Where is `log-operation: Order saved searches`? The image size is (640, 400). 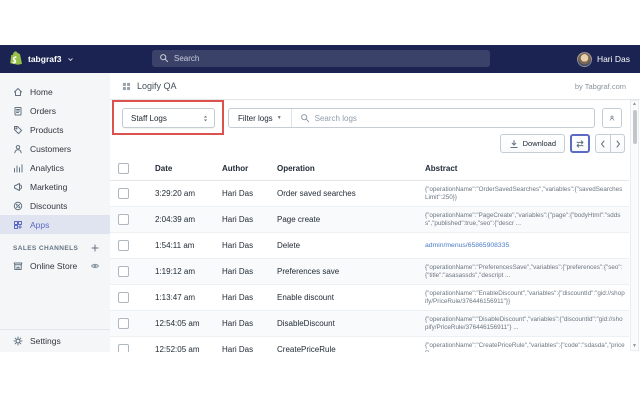
log-operation: Order saved searches is located at coordinates (316, 193).